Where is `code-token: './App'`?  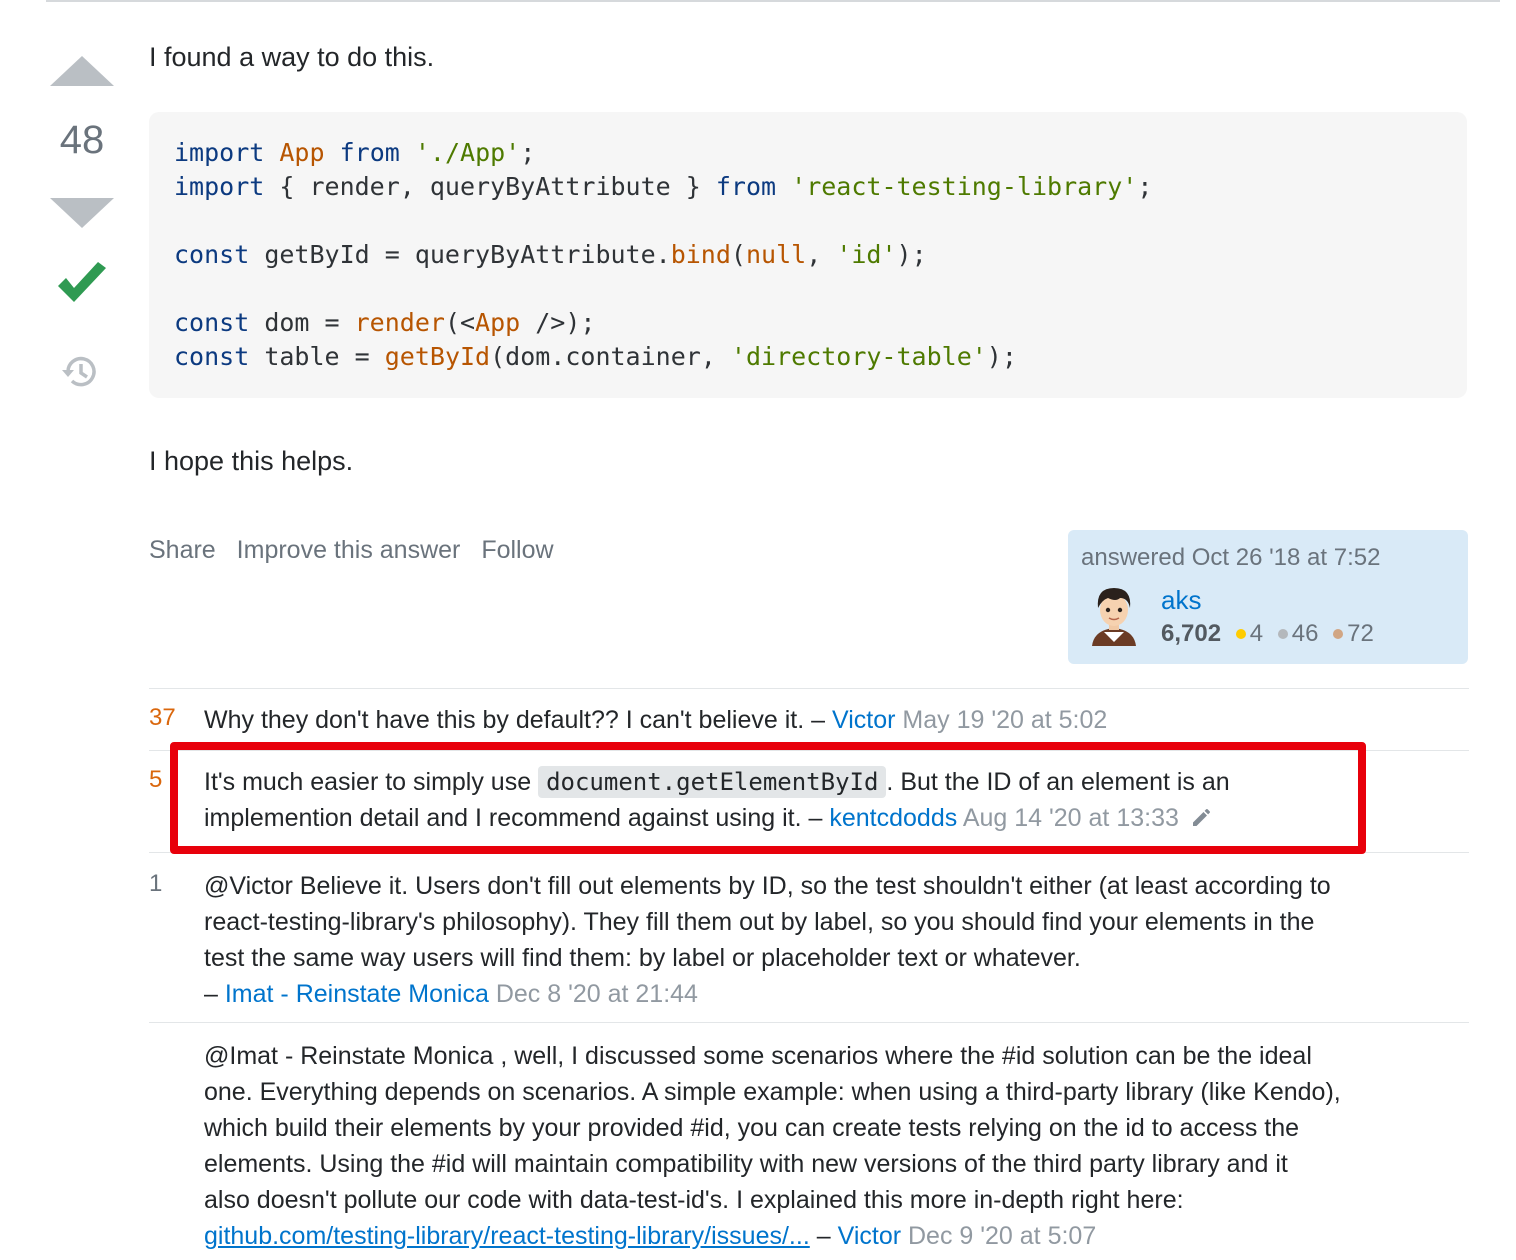 code-token: './App' is located at coordinates (467, 152).